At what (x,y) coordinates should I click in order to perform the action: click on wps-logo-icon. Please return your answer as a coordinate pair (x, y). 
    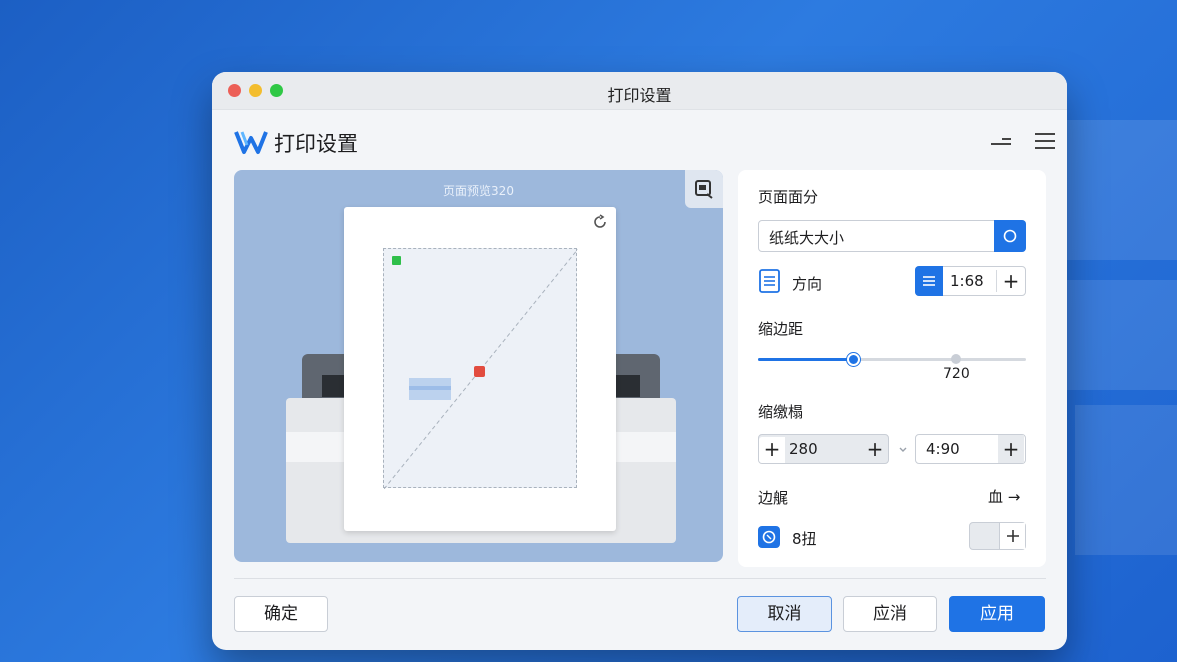
    Looking at the image, I should click on (251, 142).